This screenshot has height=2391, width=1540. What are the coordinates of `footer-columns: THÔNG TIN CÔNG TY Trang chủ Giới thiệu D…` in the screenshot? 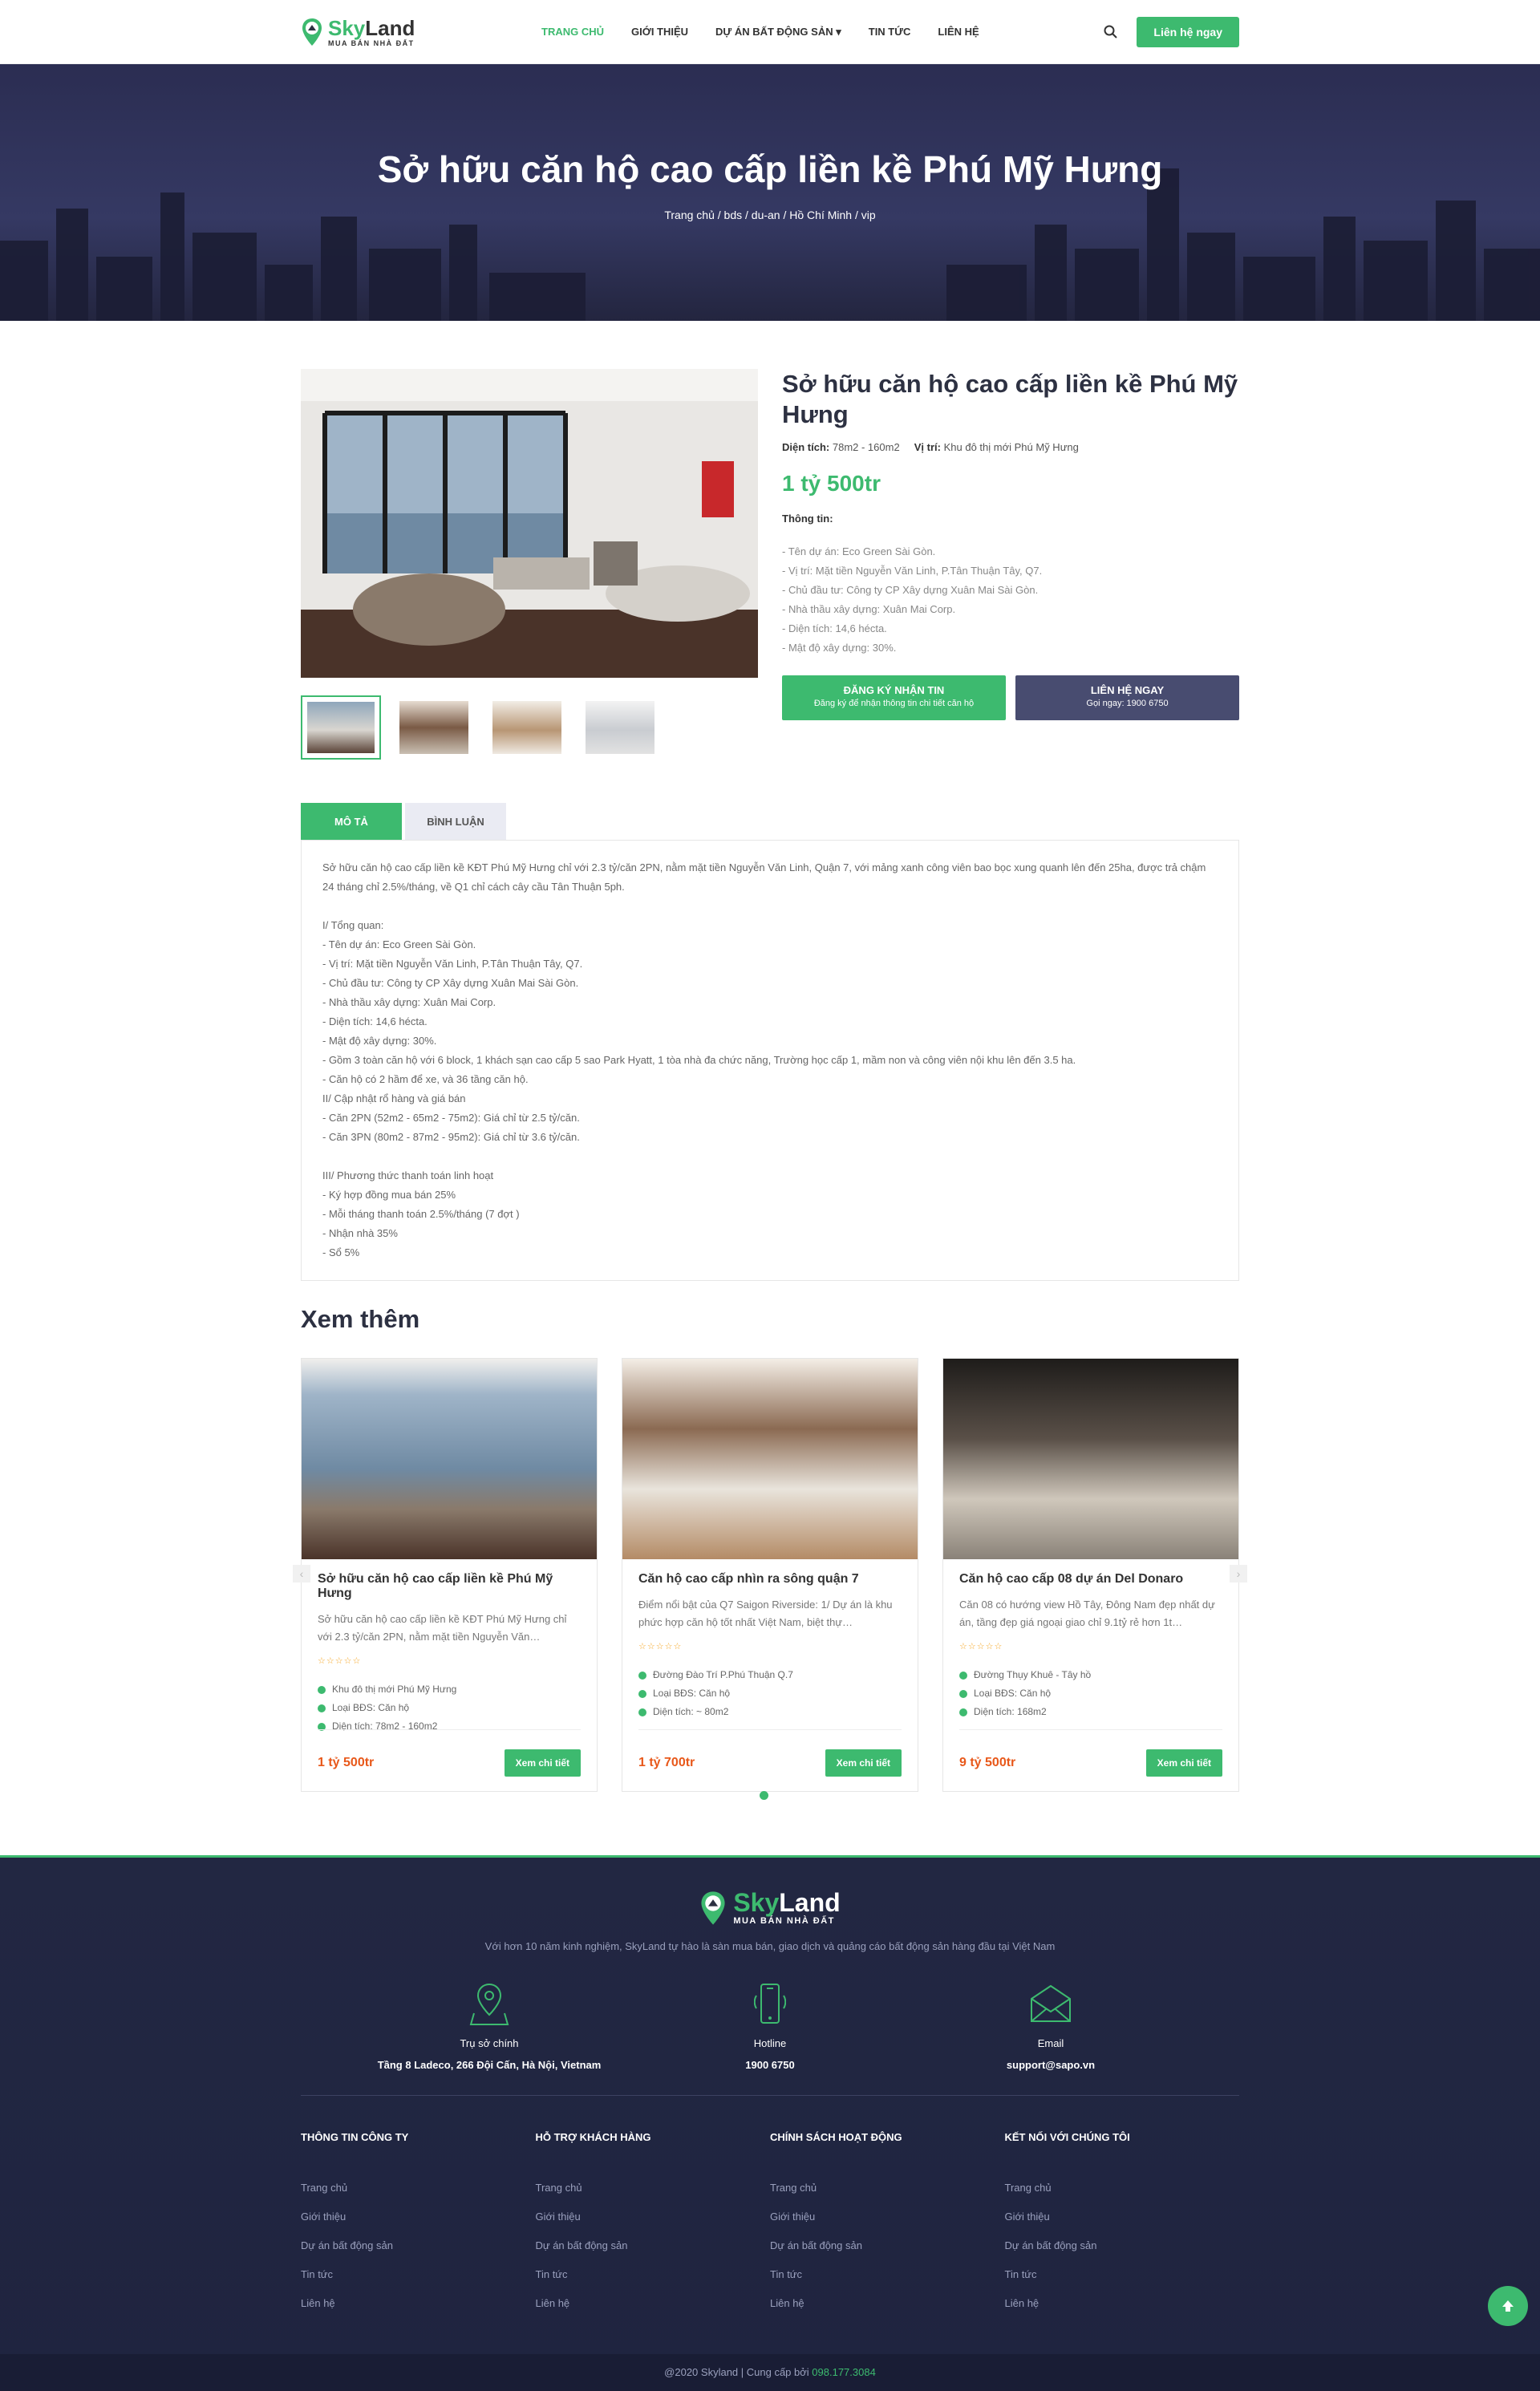 It's located at (770, 2224).